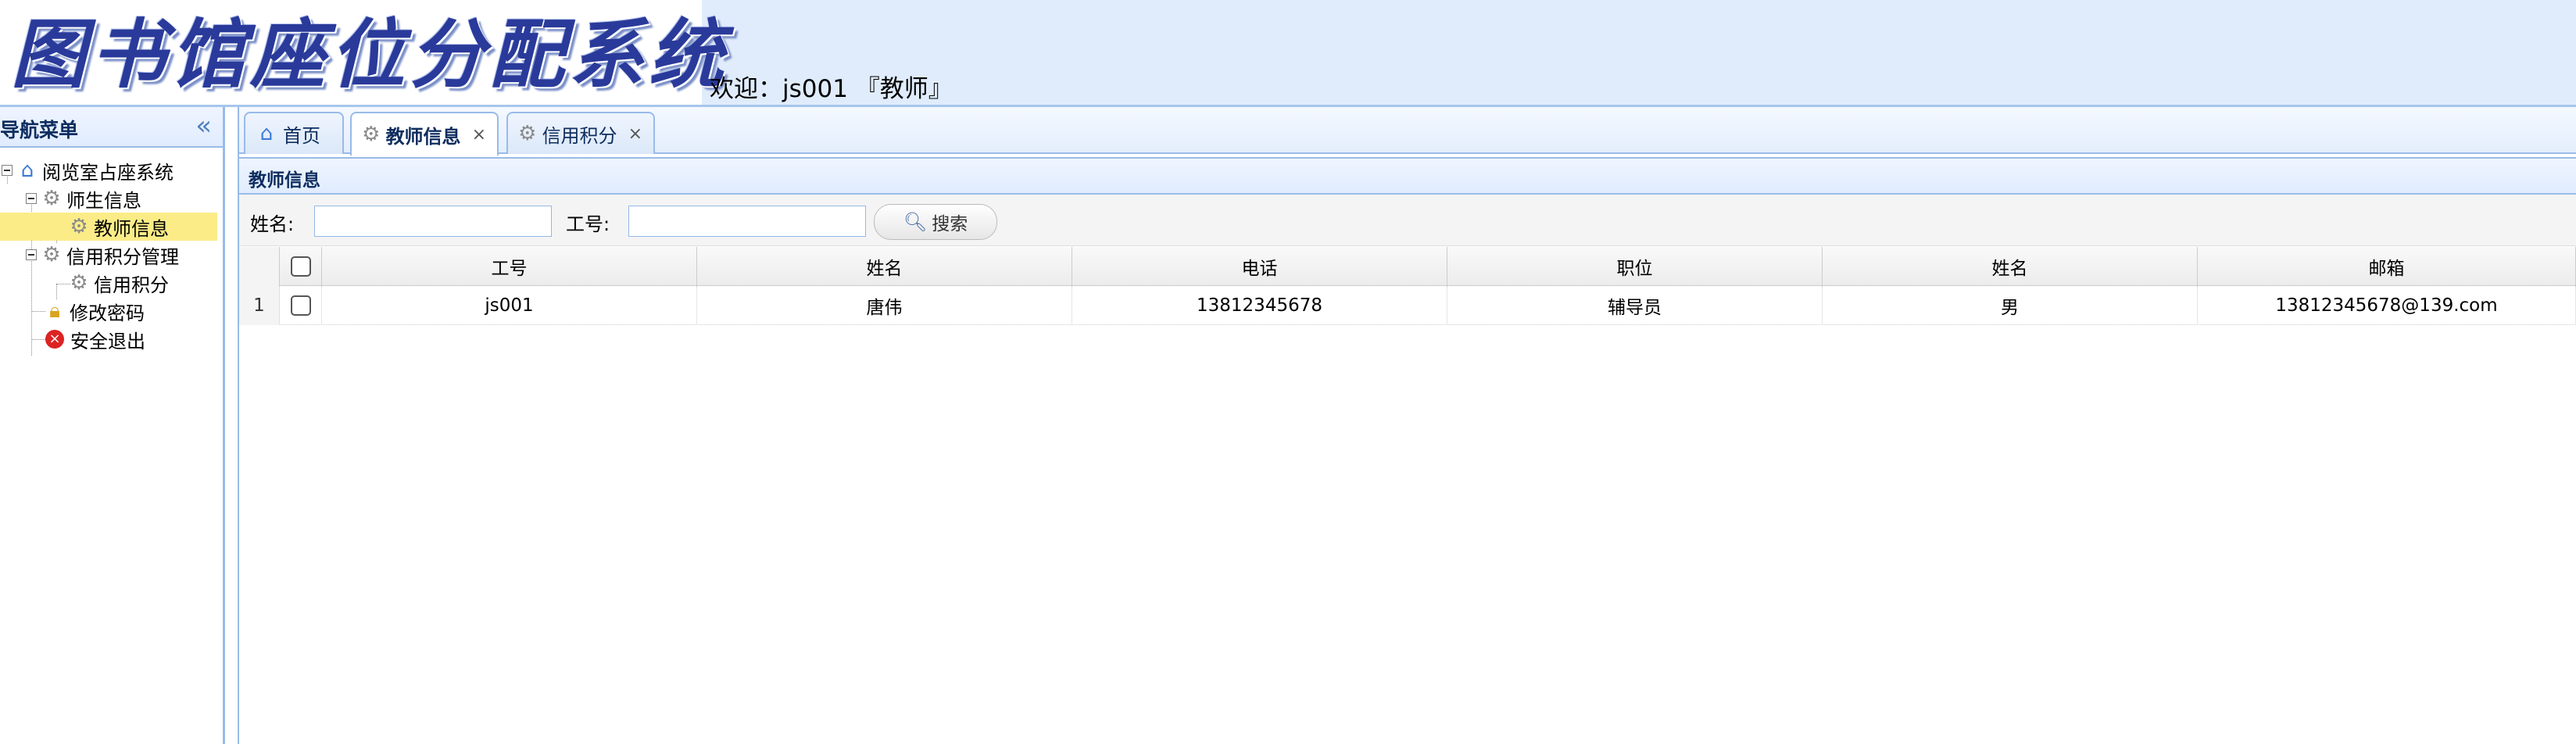 The height and width of the screenshot is (744, 2576). I want to click on tree-node-label: 信用积分, so click(131, 285).